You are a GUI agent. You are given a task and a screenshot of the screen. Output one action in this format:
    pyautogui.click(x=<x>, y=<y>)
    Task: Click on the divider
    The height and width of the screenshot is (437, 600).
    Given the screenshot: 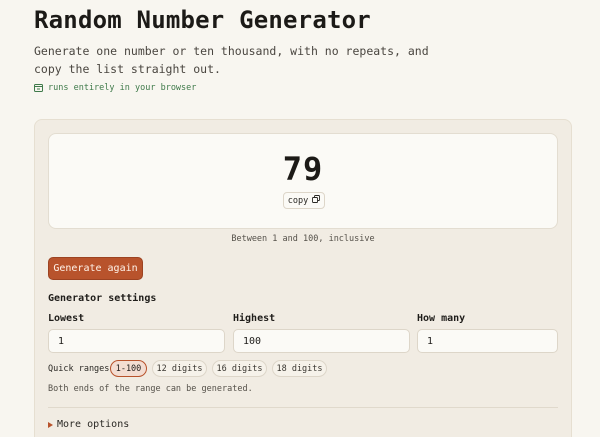 What is the action you would take?
    pyautogui.click(x=303, y=407)
    